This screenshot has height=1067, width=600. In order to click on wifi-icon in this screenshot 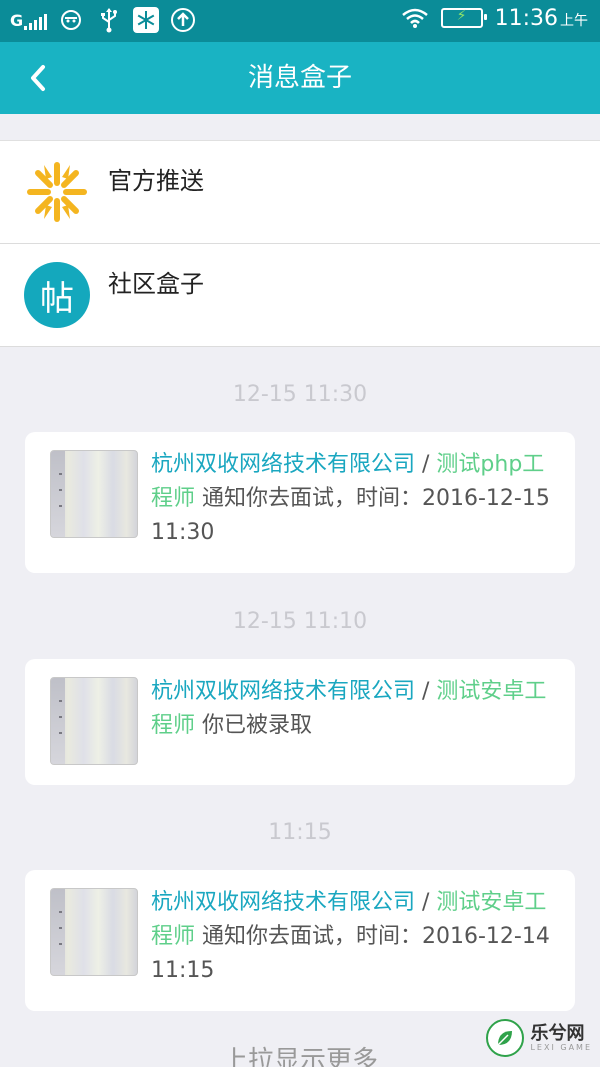, I will do `click(415, 18)`.